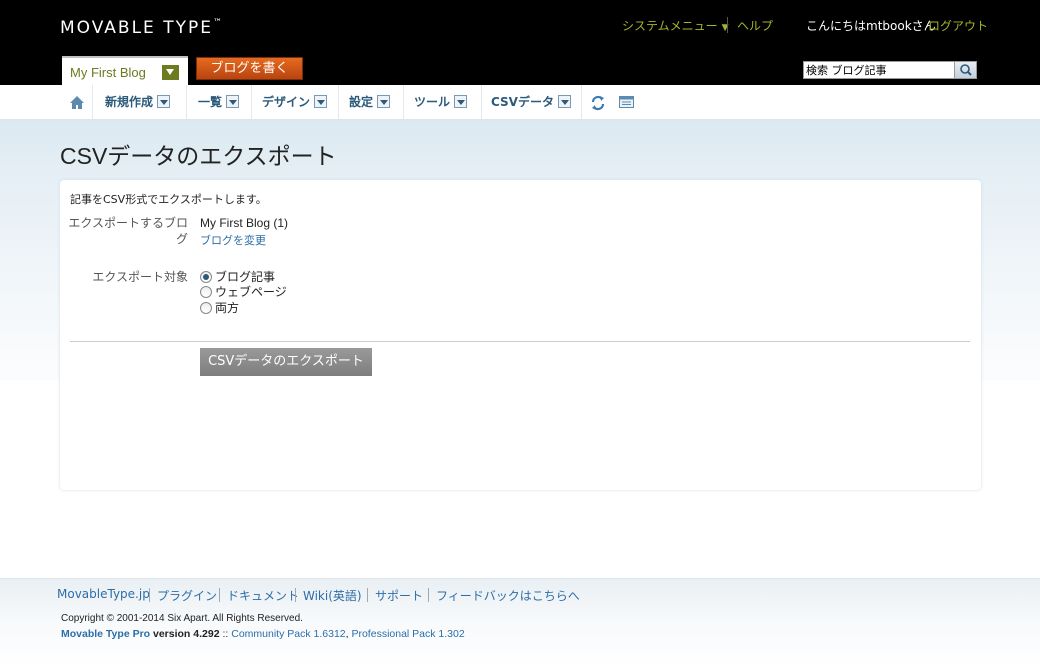 The width and height of the screenshot is (1040, 666). I want to click on blog-selector-label: My First Blog, so click(108, 72).